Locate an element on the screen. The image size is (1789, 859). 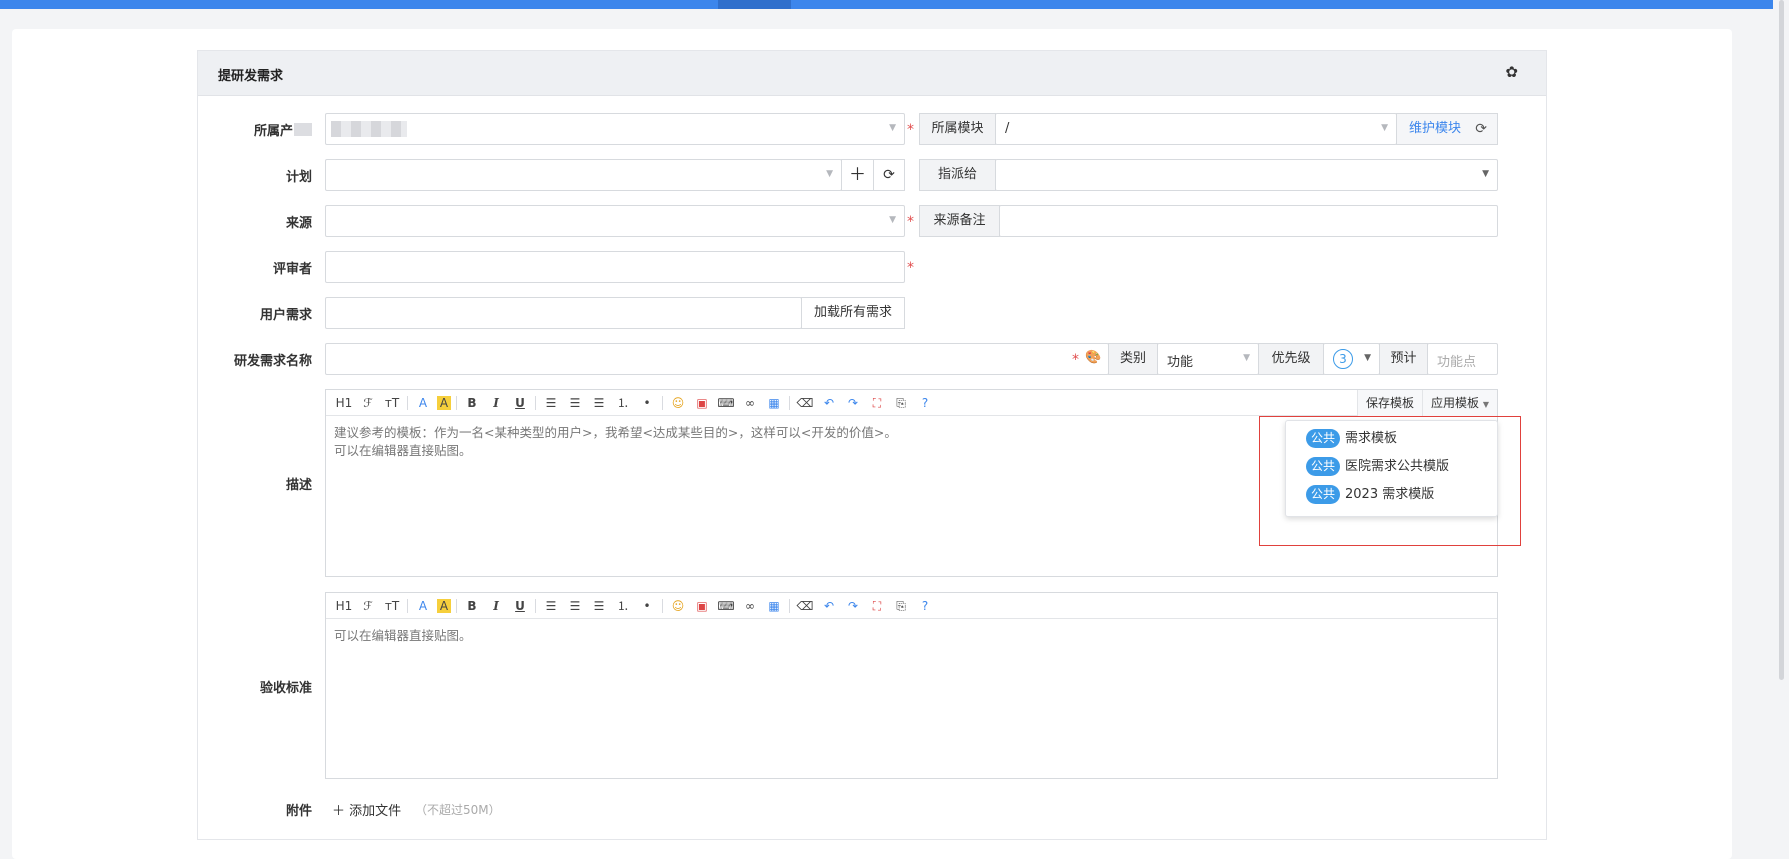
source-note-input is located at coordinates (1248, 221).